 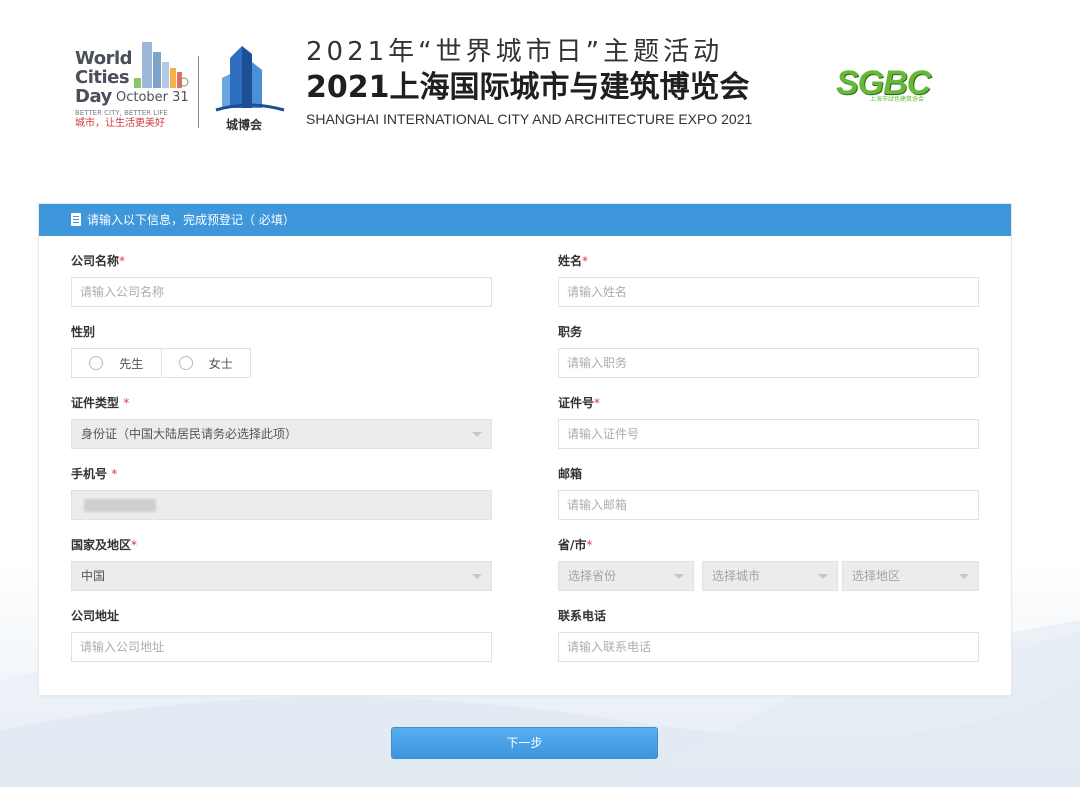 What do you see at coordinates (570, 261) in the screenshot?
I see `name-label-text: 姓名` at bounding box center [570, 261].